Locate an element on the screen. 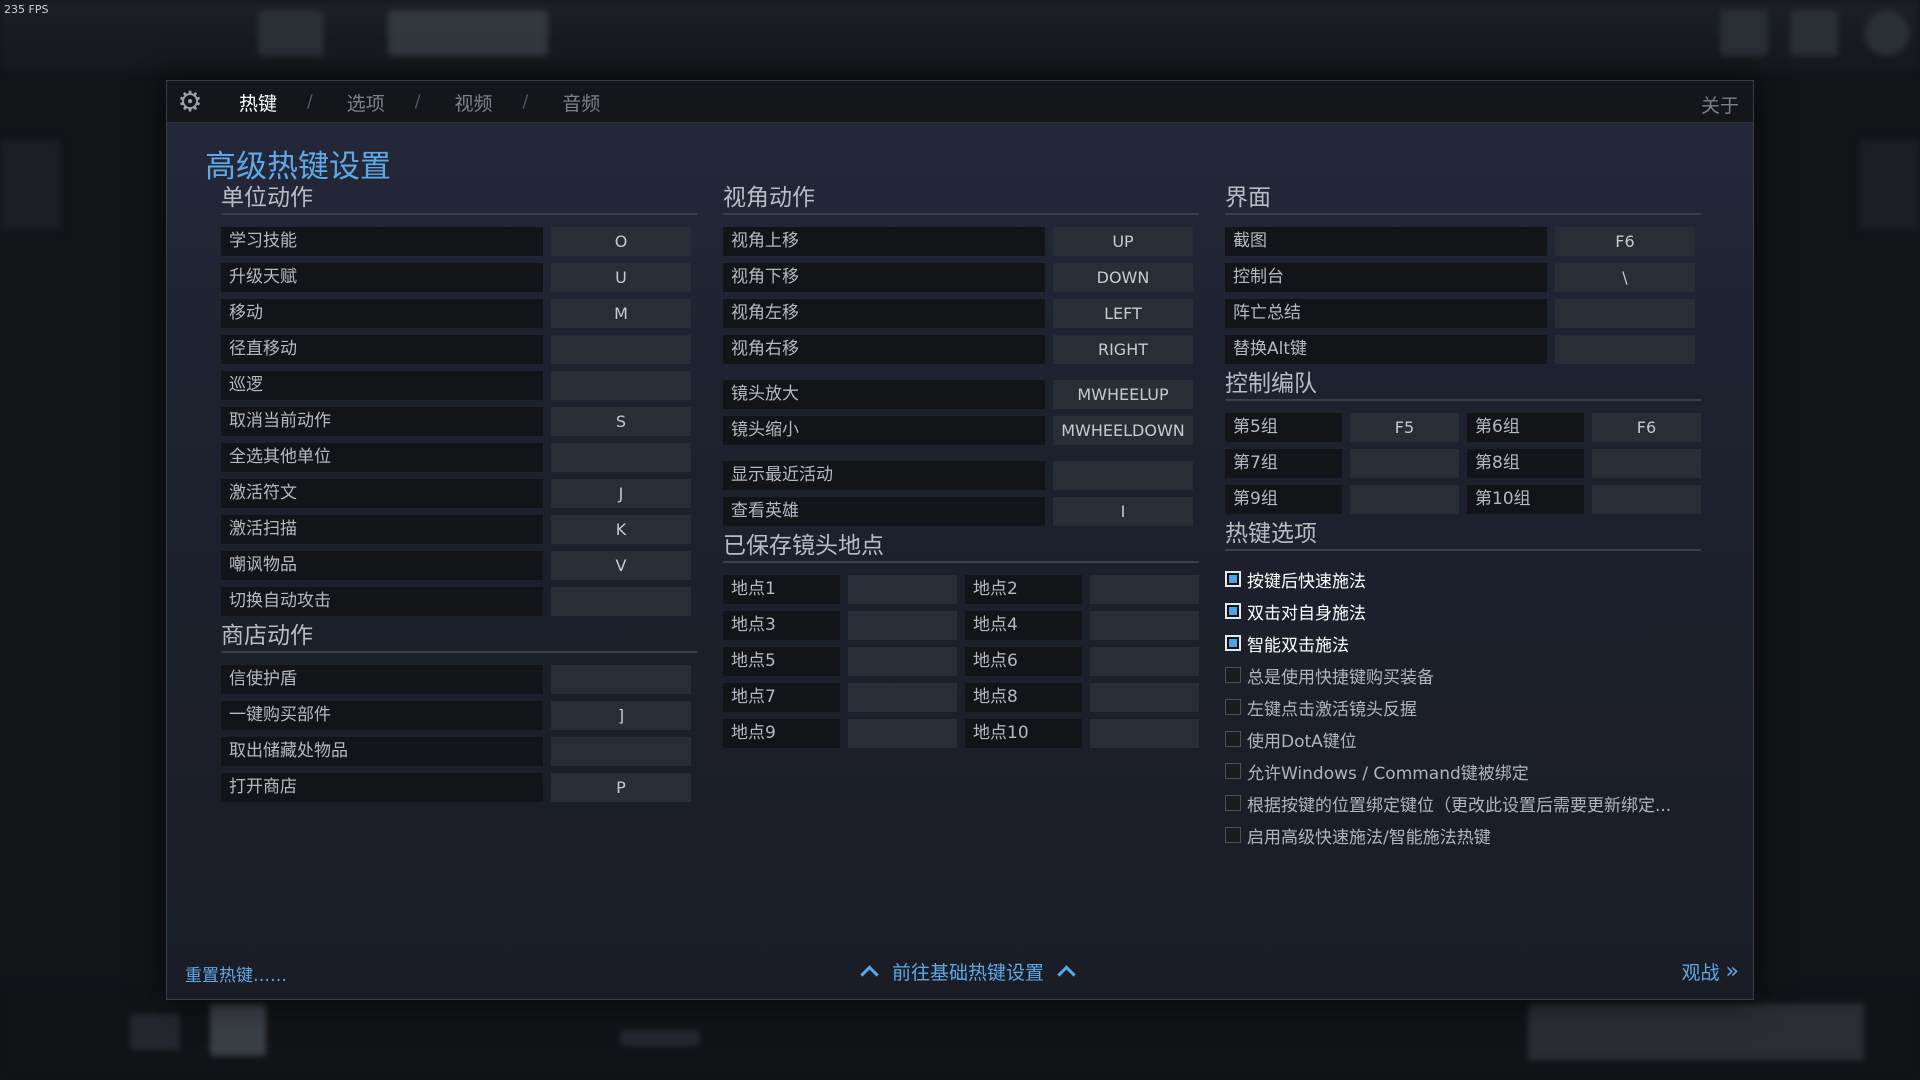 This screenshot has width=1920, height=1080. hotkey-binding-button: O is located at coordinates (621, 241).